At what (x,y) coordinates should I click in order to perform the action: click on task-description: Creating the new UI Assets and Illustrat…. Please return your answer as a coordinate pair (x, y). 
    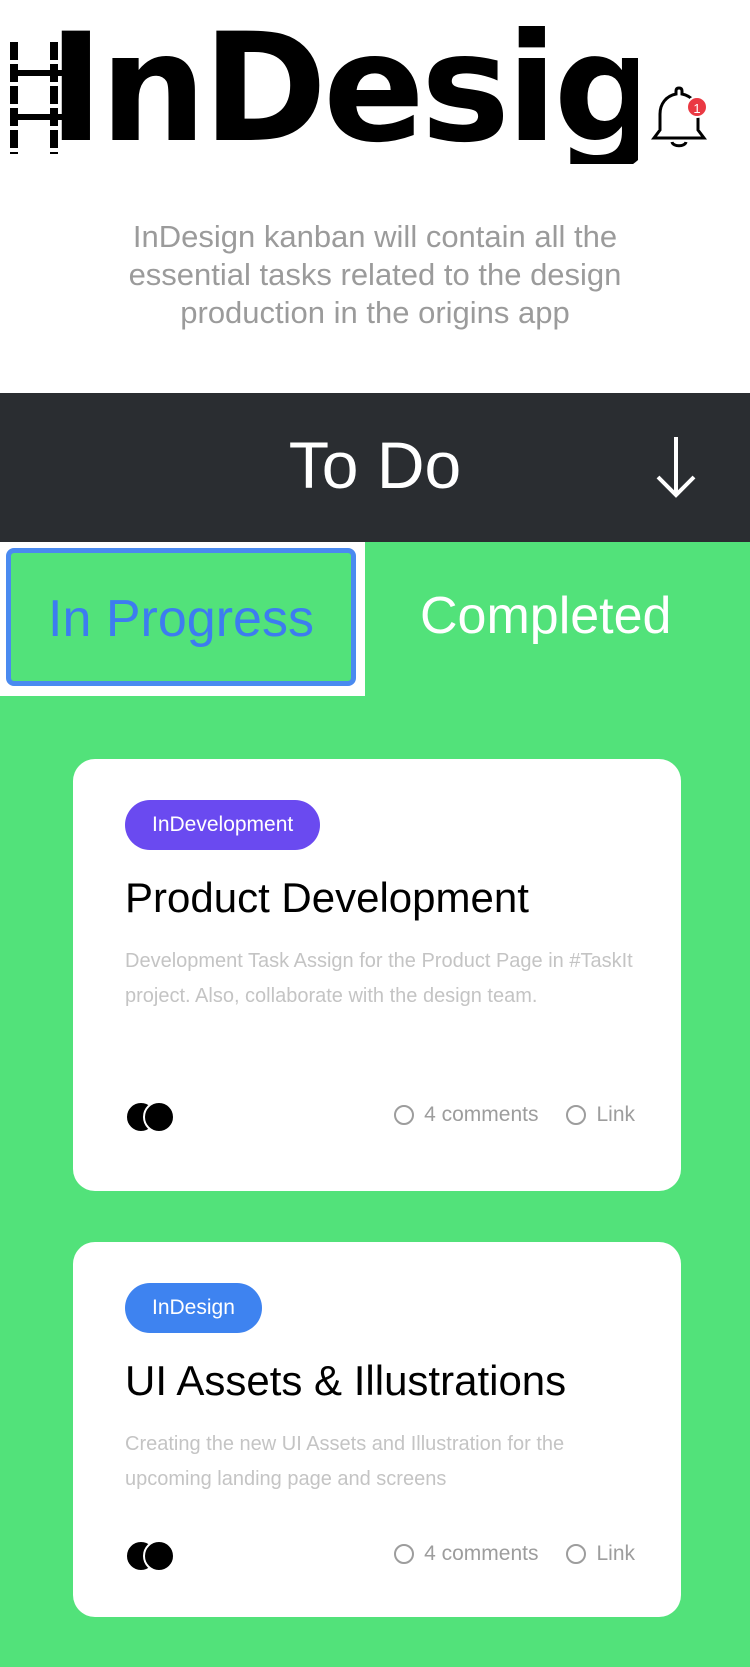
    Looking at the image, I should click on (345, 1461).